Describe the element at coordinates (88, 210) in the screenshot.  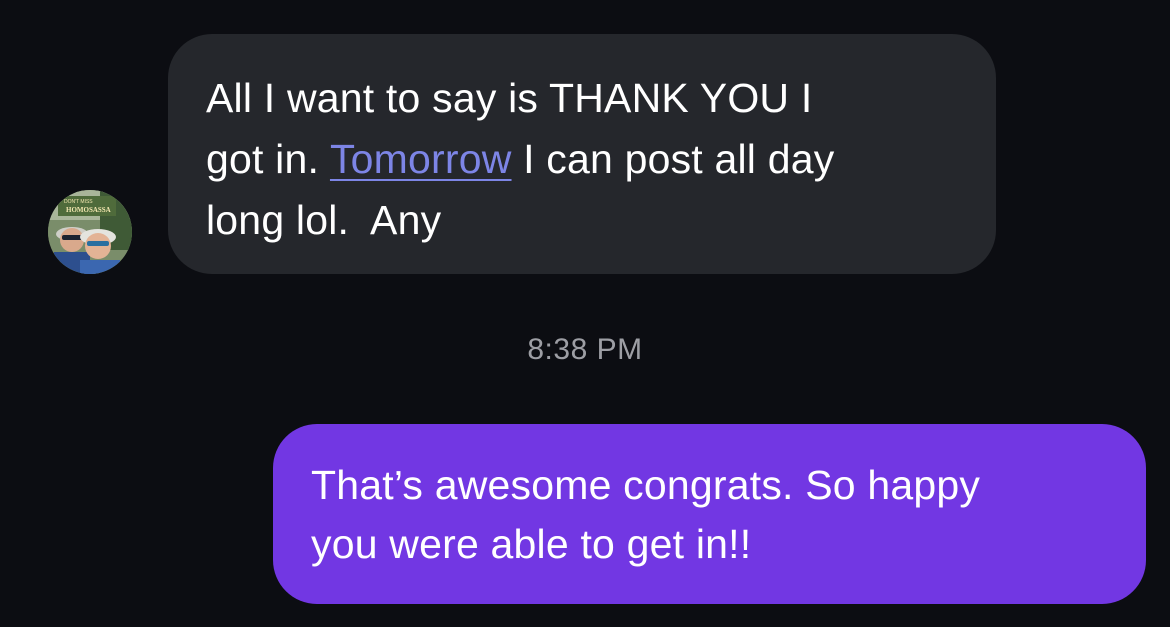
I see `avatar-sign-big: HOMOSASSA` at that location.